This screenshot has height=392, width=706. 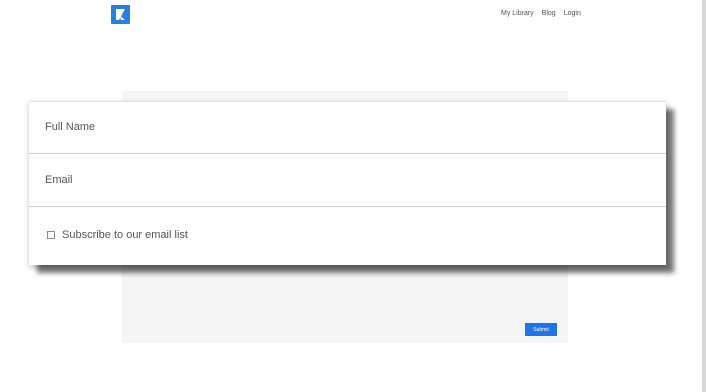 What do you see at coordinates (70, 127) in the screenshot?
I see `full-name-label: Full Name` at bounding box center [70, 127].